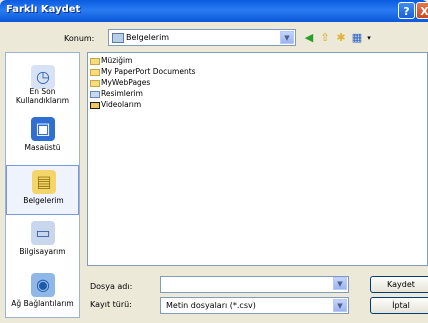 The height and width of the screenshot is (323, 428). What do you see at coordinates (202, 37) in the screenshot?
I see `location-select: Belgelerim ▼` at bounding box center [202, 37].